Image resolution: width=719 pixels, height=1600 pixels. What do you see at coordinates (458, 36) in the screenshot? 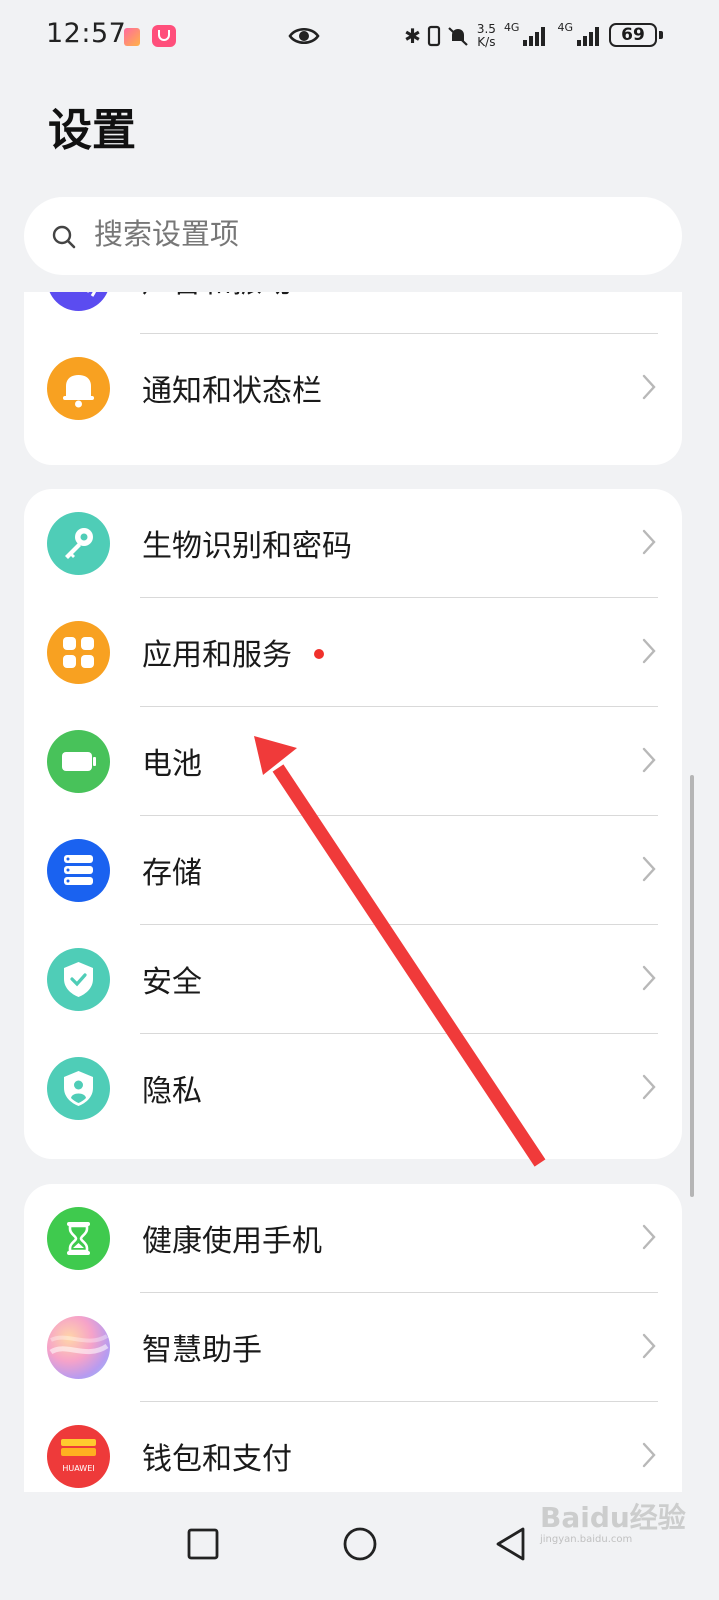
I see `mute-bell-icon` at bounding box center [458, 36].